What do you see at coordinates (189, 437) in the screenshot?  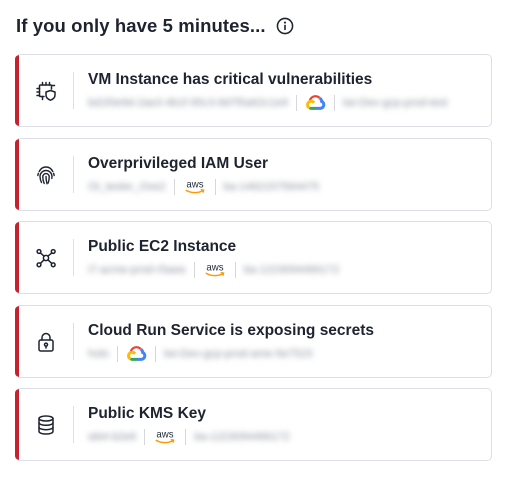 I see `finding-meta: wb4-b2e6 aws ba-1223094466172` at bounding box center [189, 437].